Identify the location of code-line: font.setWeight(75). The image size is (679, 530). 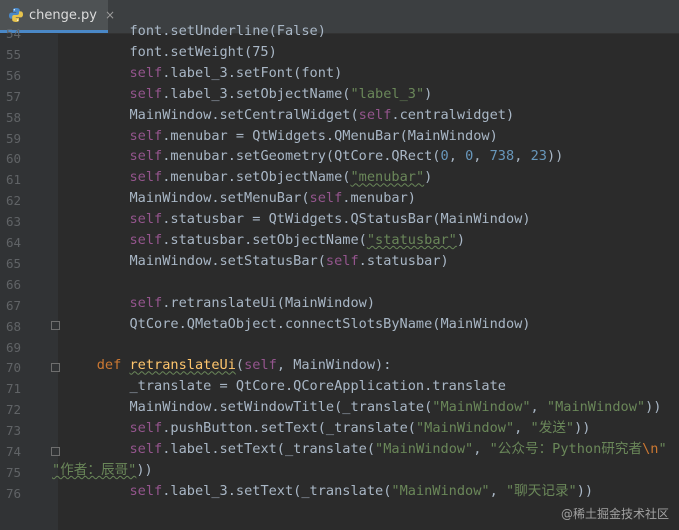
(170, 51).